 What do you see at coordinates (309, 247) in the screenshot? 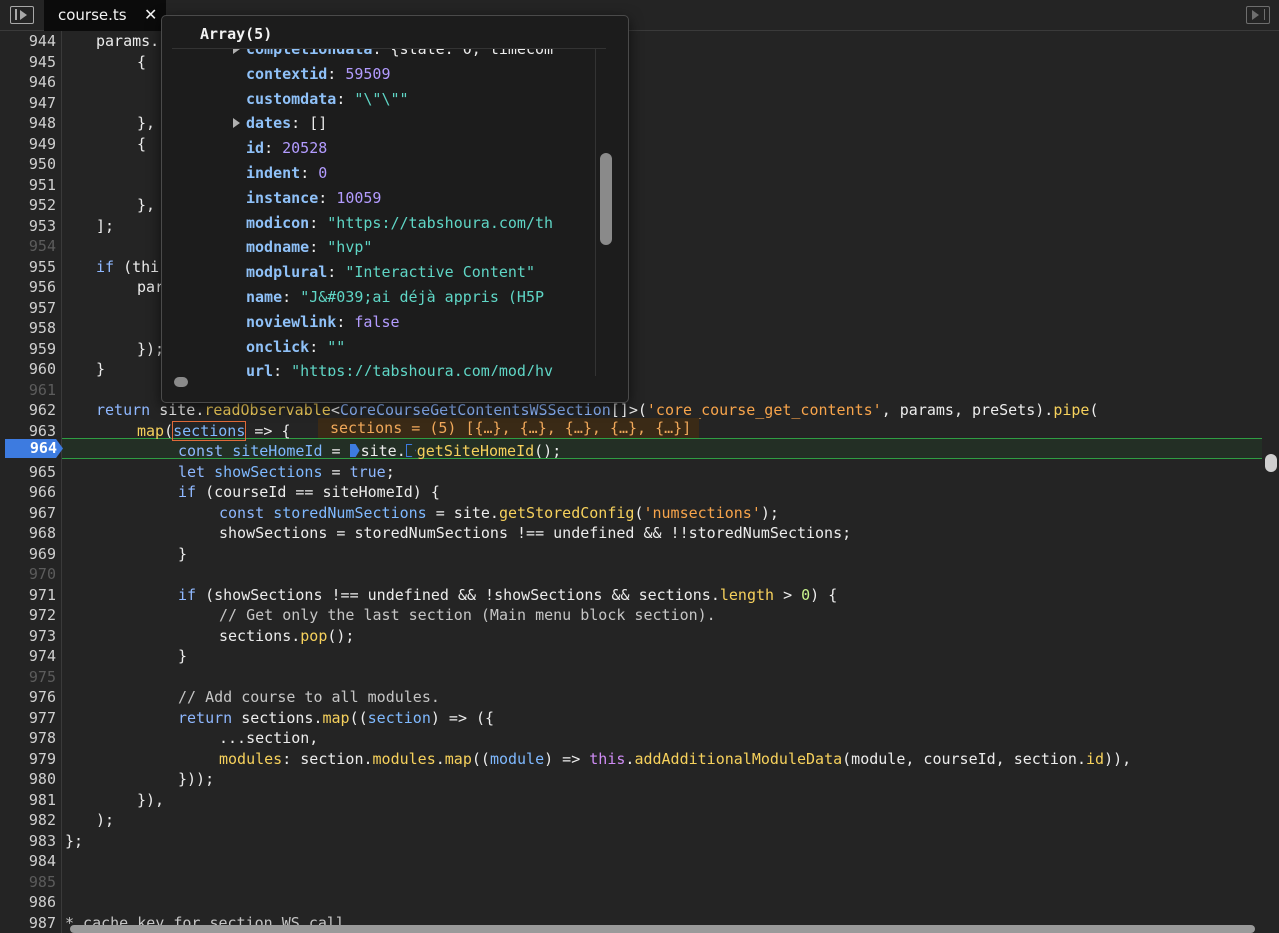
I see `popover-property-row: modname: "hvp"` at bounding box center [309, 247].